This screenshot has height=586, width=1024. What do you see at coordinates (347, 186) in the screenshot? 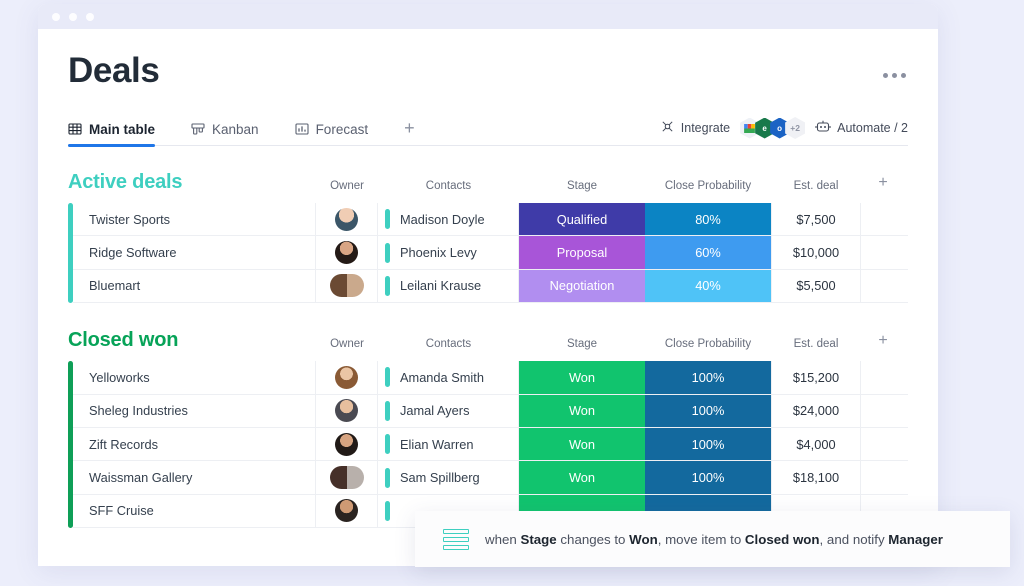
I see `column-header-owner: Owner` at bounding box center [347, 186].